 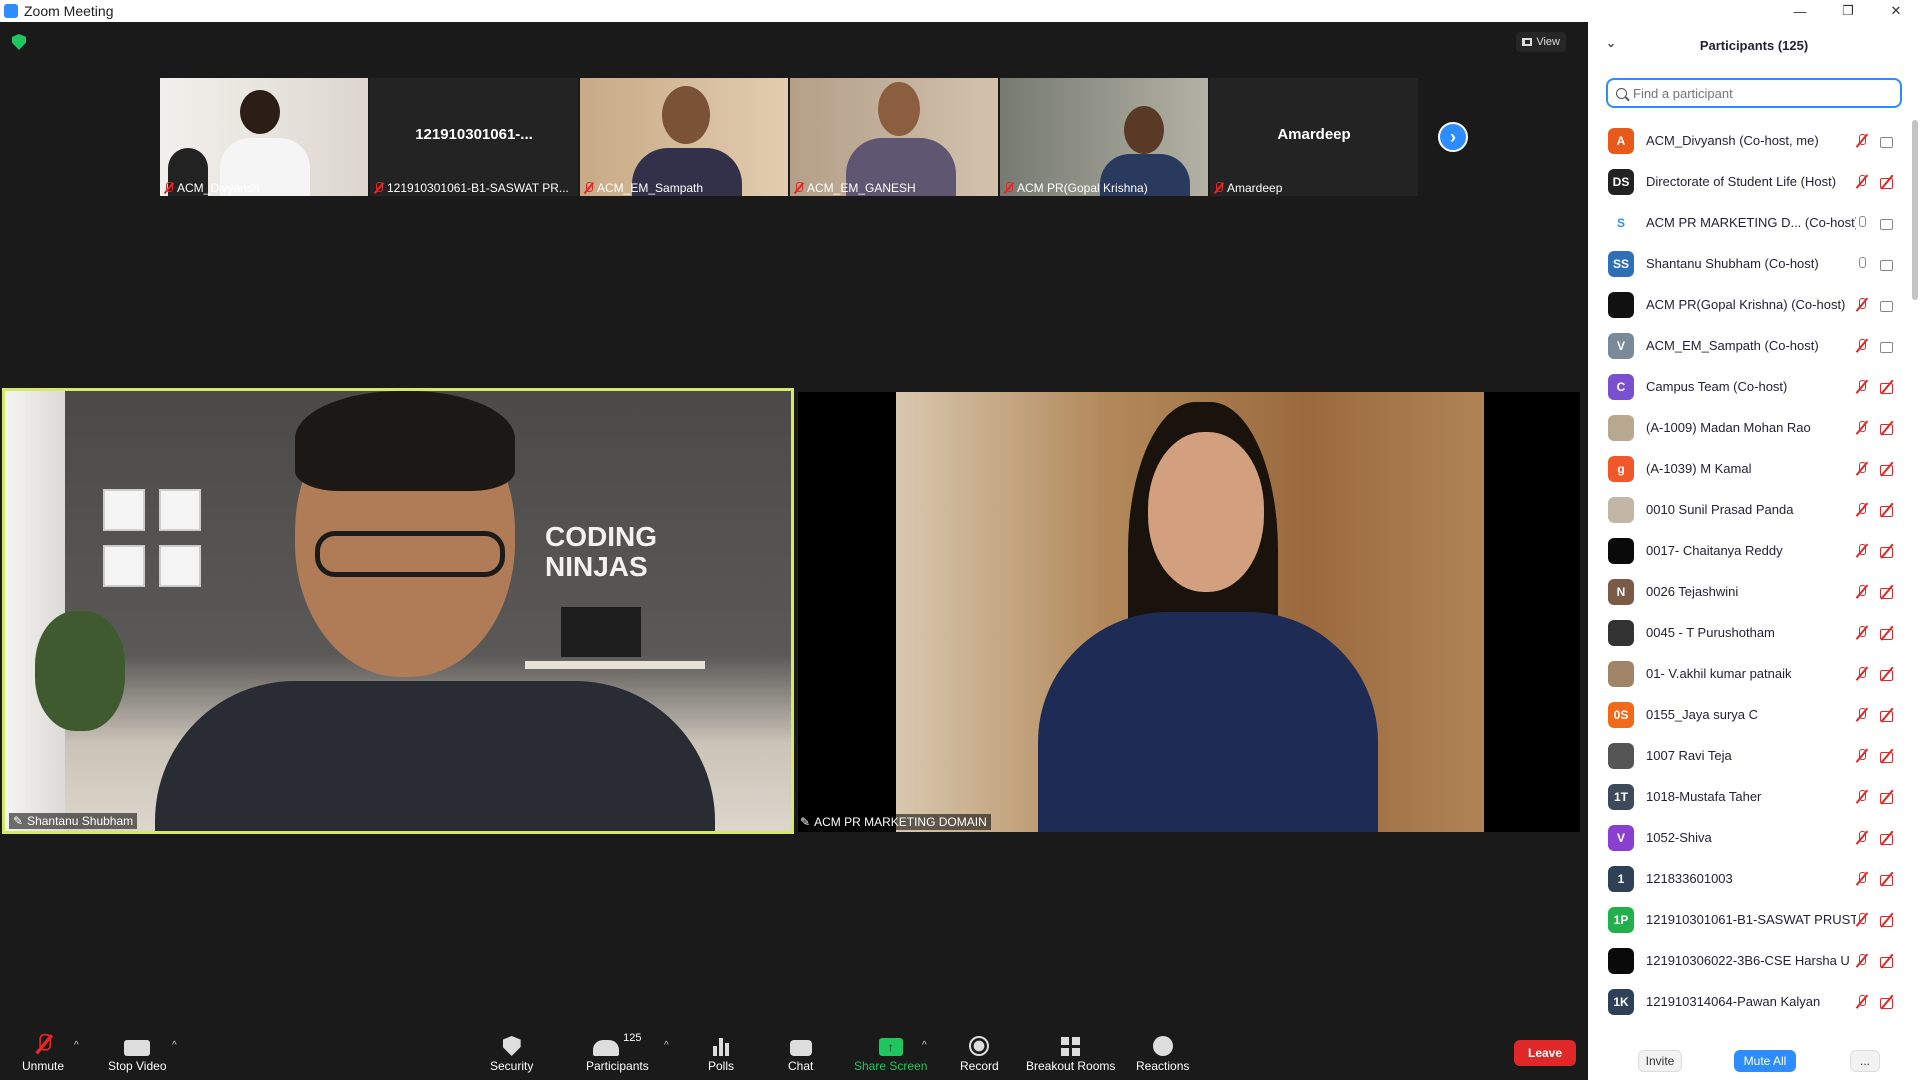 I want to click on security-button: Security, so click(x=511, y=1052).